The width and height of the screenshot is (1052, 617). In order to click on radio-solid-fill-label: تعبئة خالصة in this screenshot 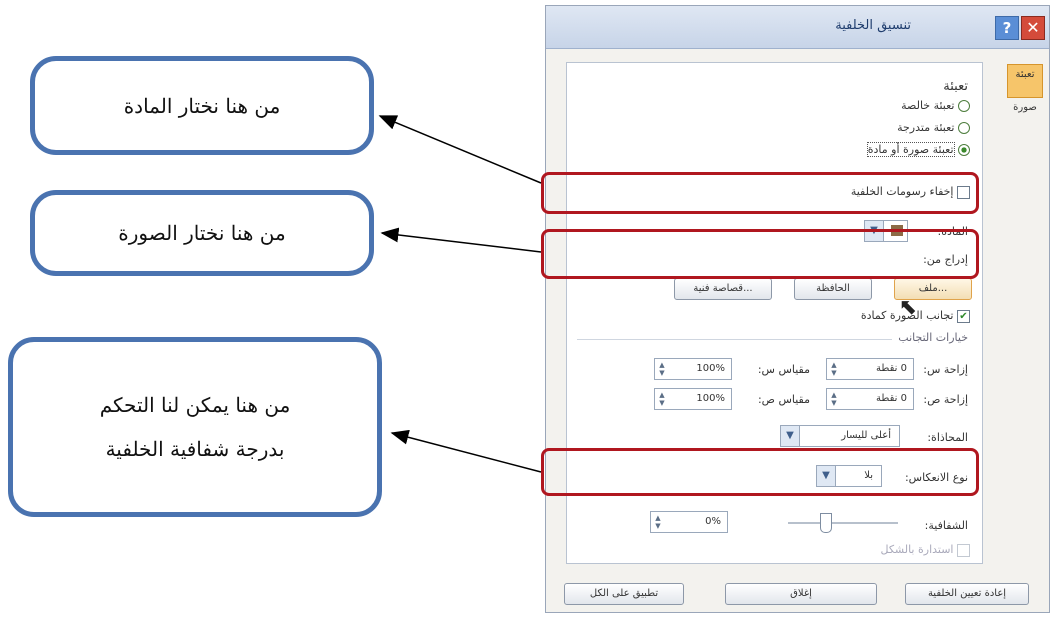, I will do `click(928, 105)`.